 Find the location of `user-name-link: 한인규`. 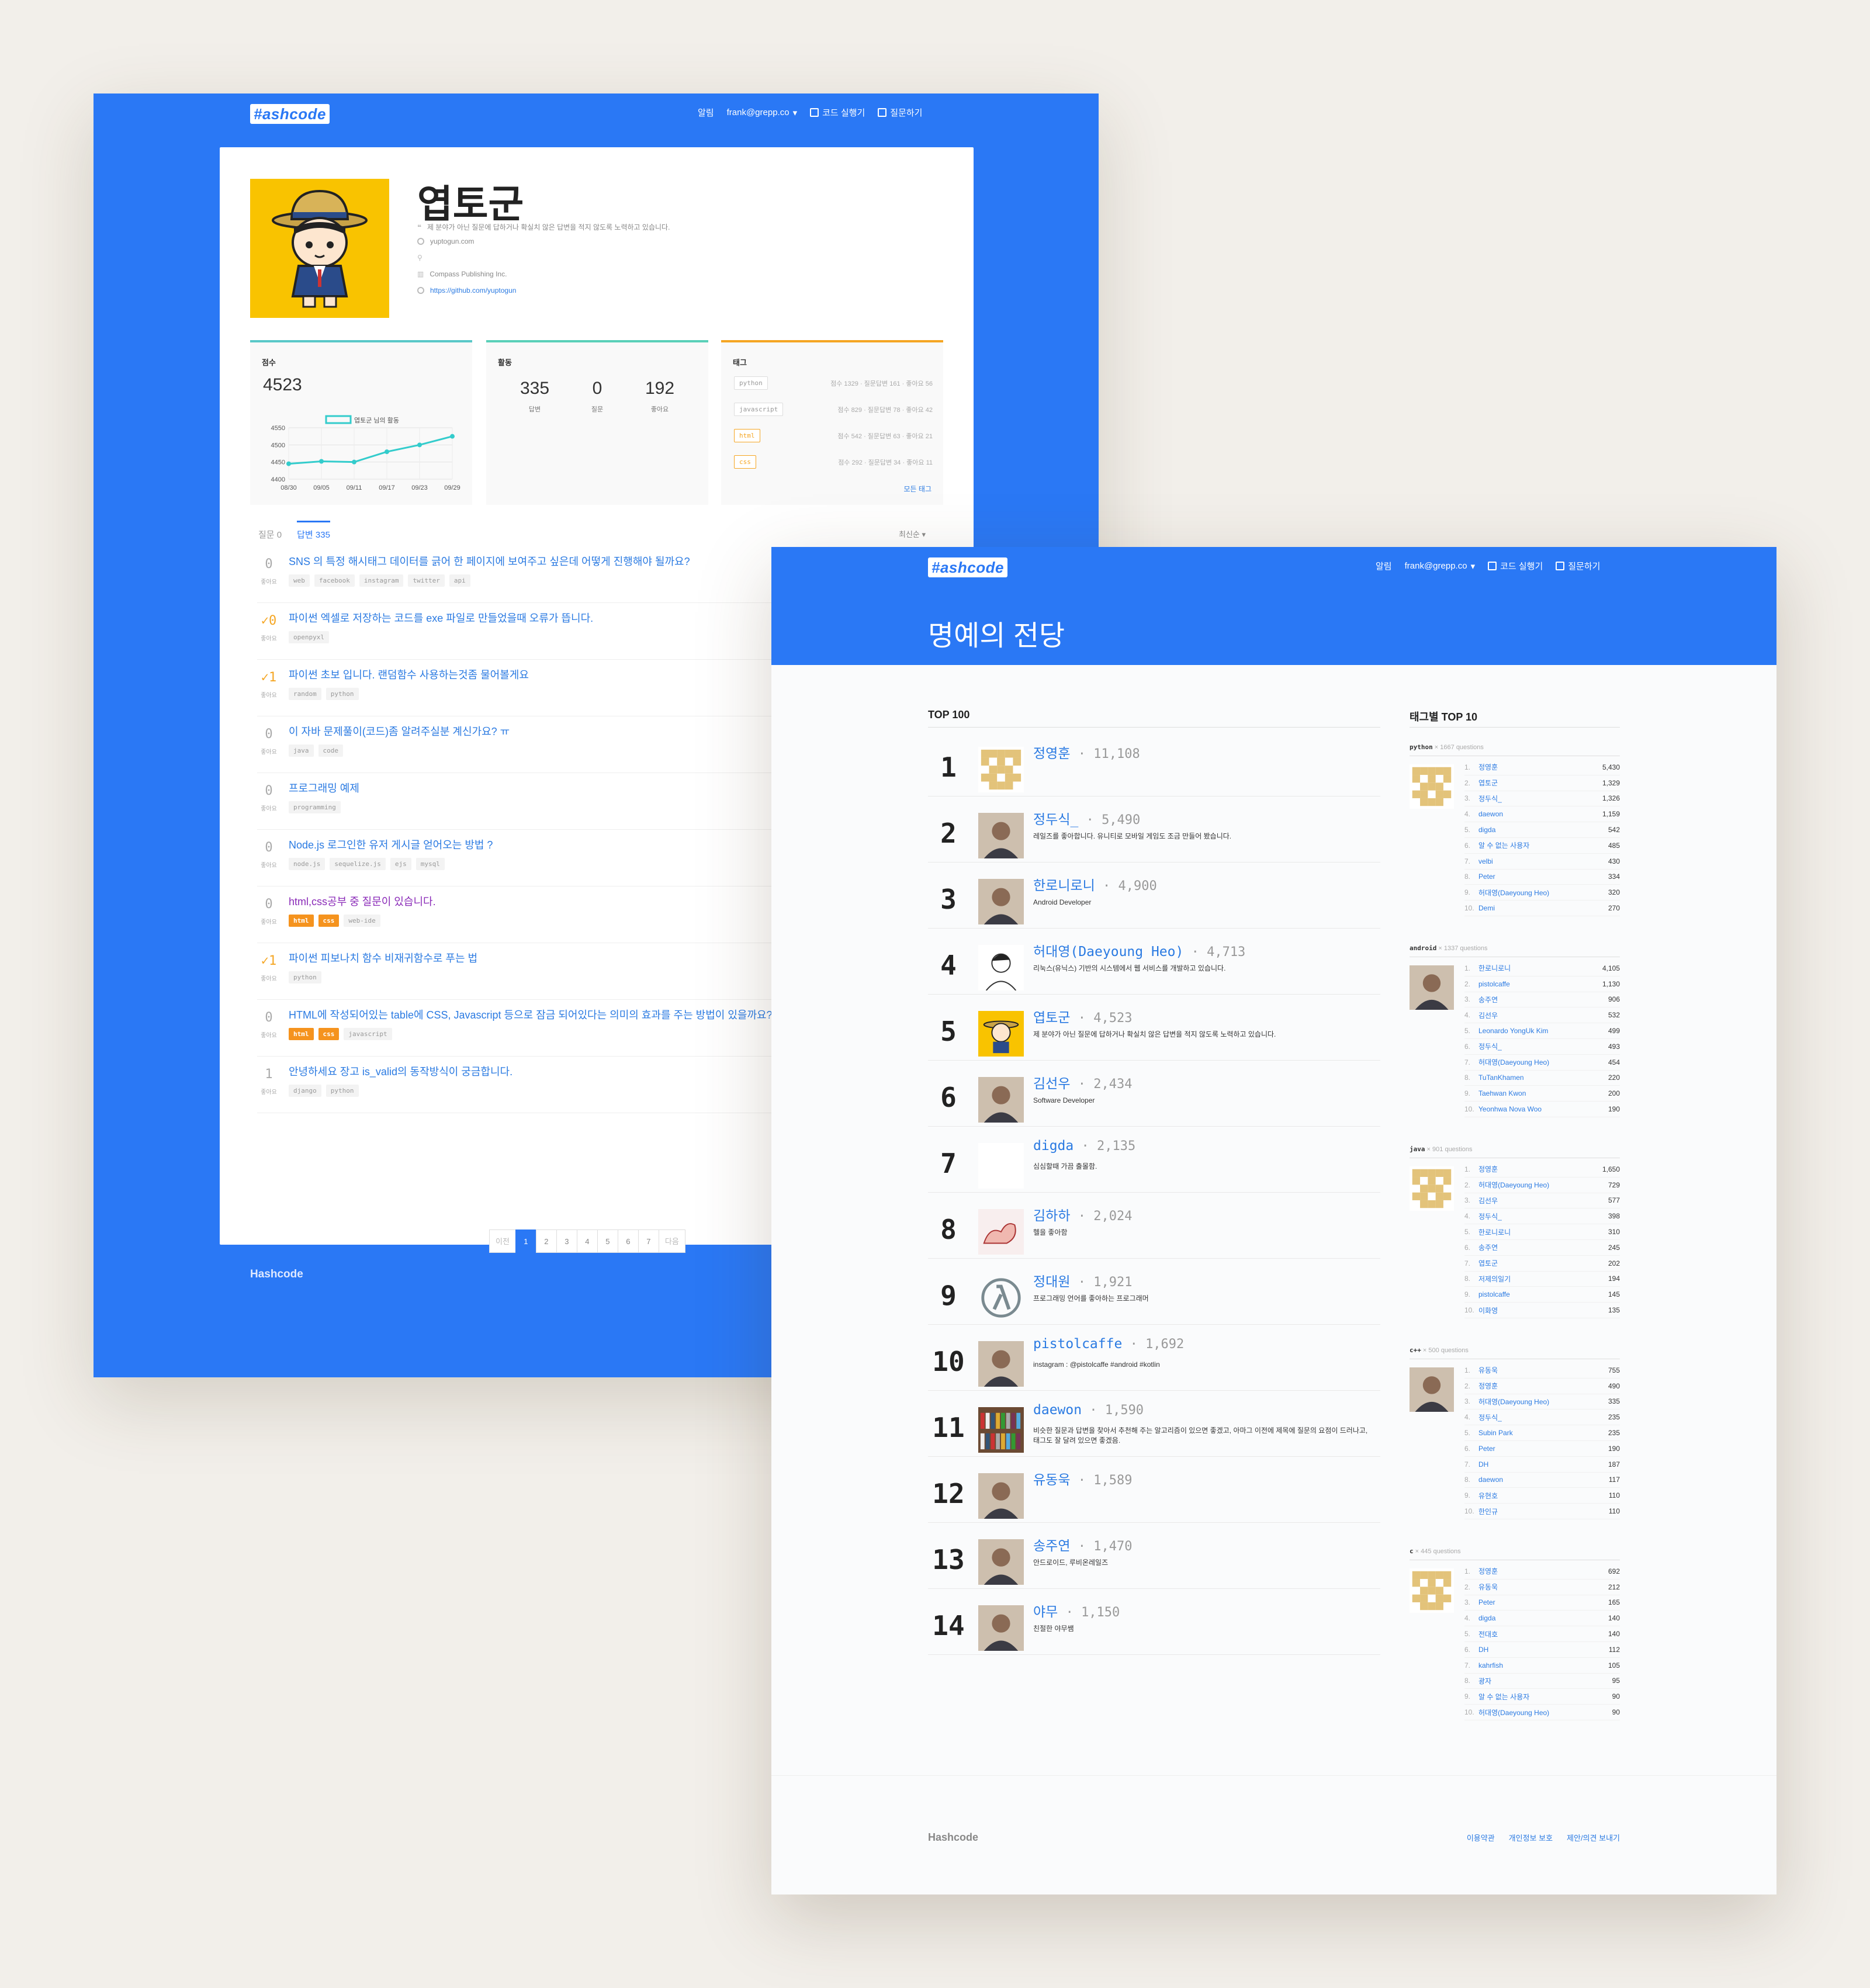

user-name-link: 한인규 is located at coordinates (1543, 1511).